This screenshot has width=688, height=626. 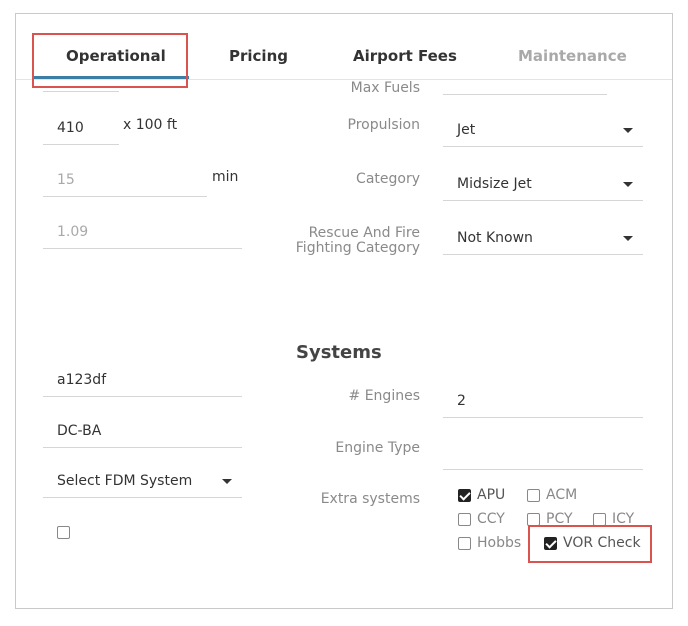 I want to click on propulsion-value: Jet, so click(x=466, y=130).